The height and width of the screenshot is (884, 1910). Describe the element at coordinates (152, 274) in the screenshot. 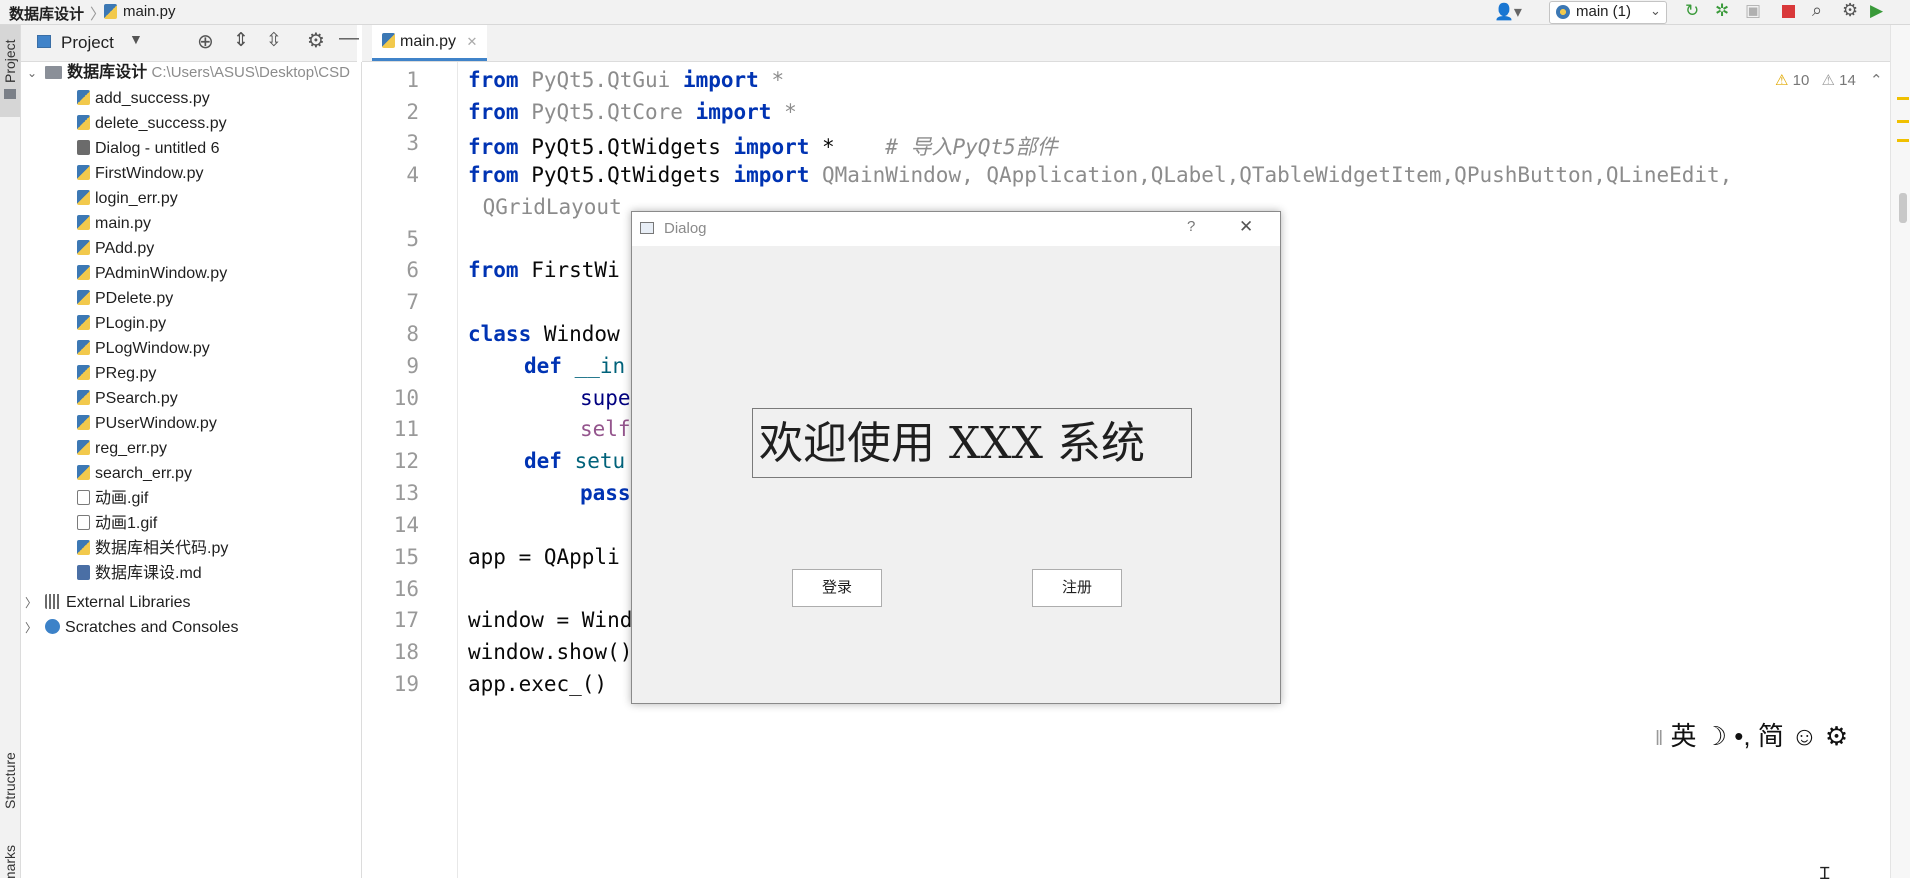

I see `file-item: PAdminWindow.py` at that location.